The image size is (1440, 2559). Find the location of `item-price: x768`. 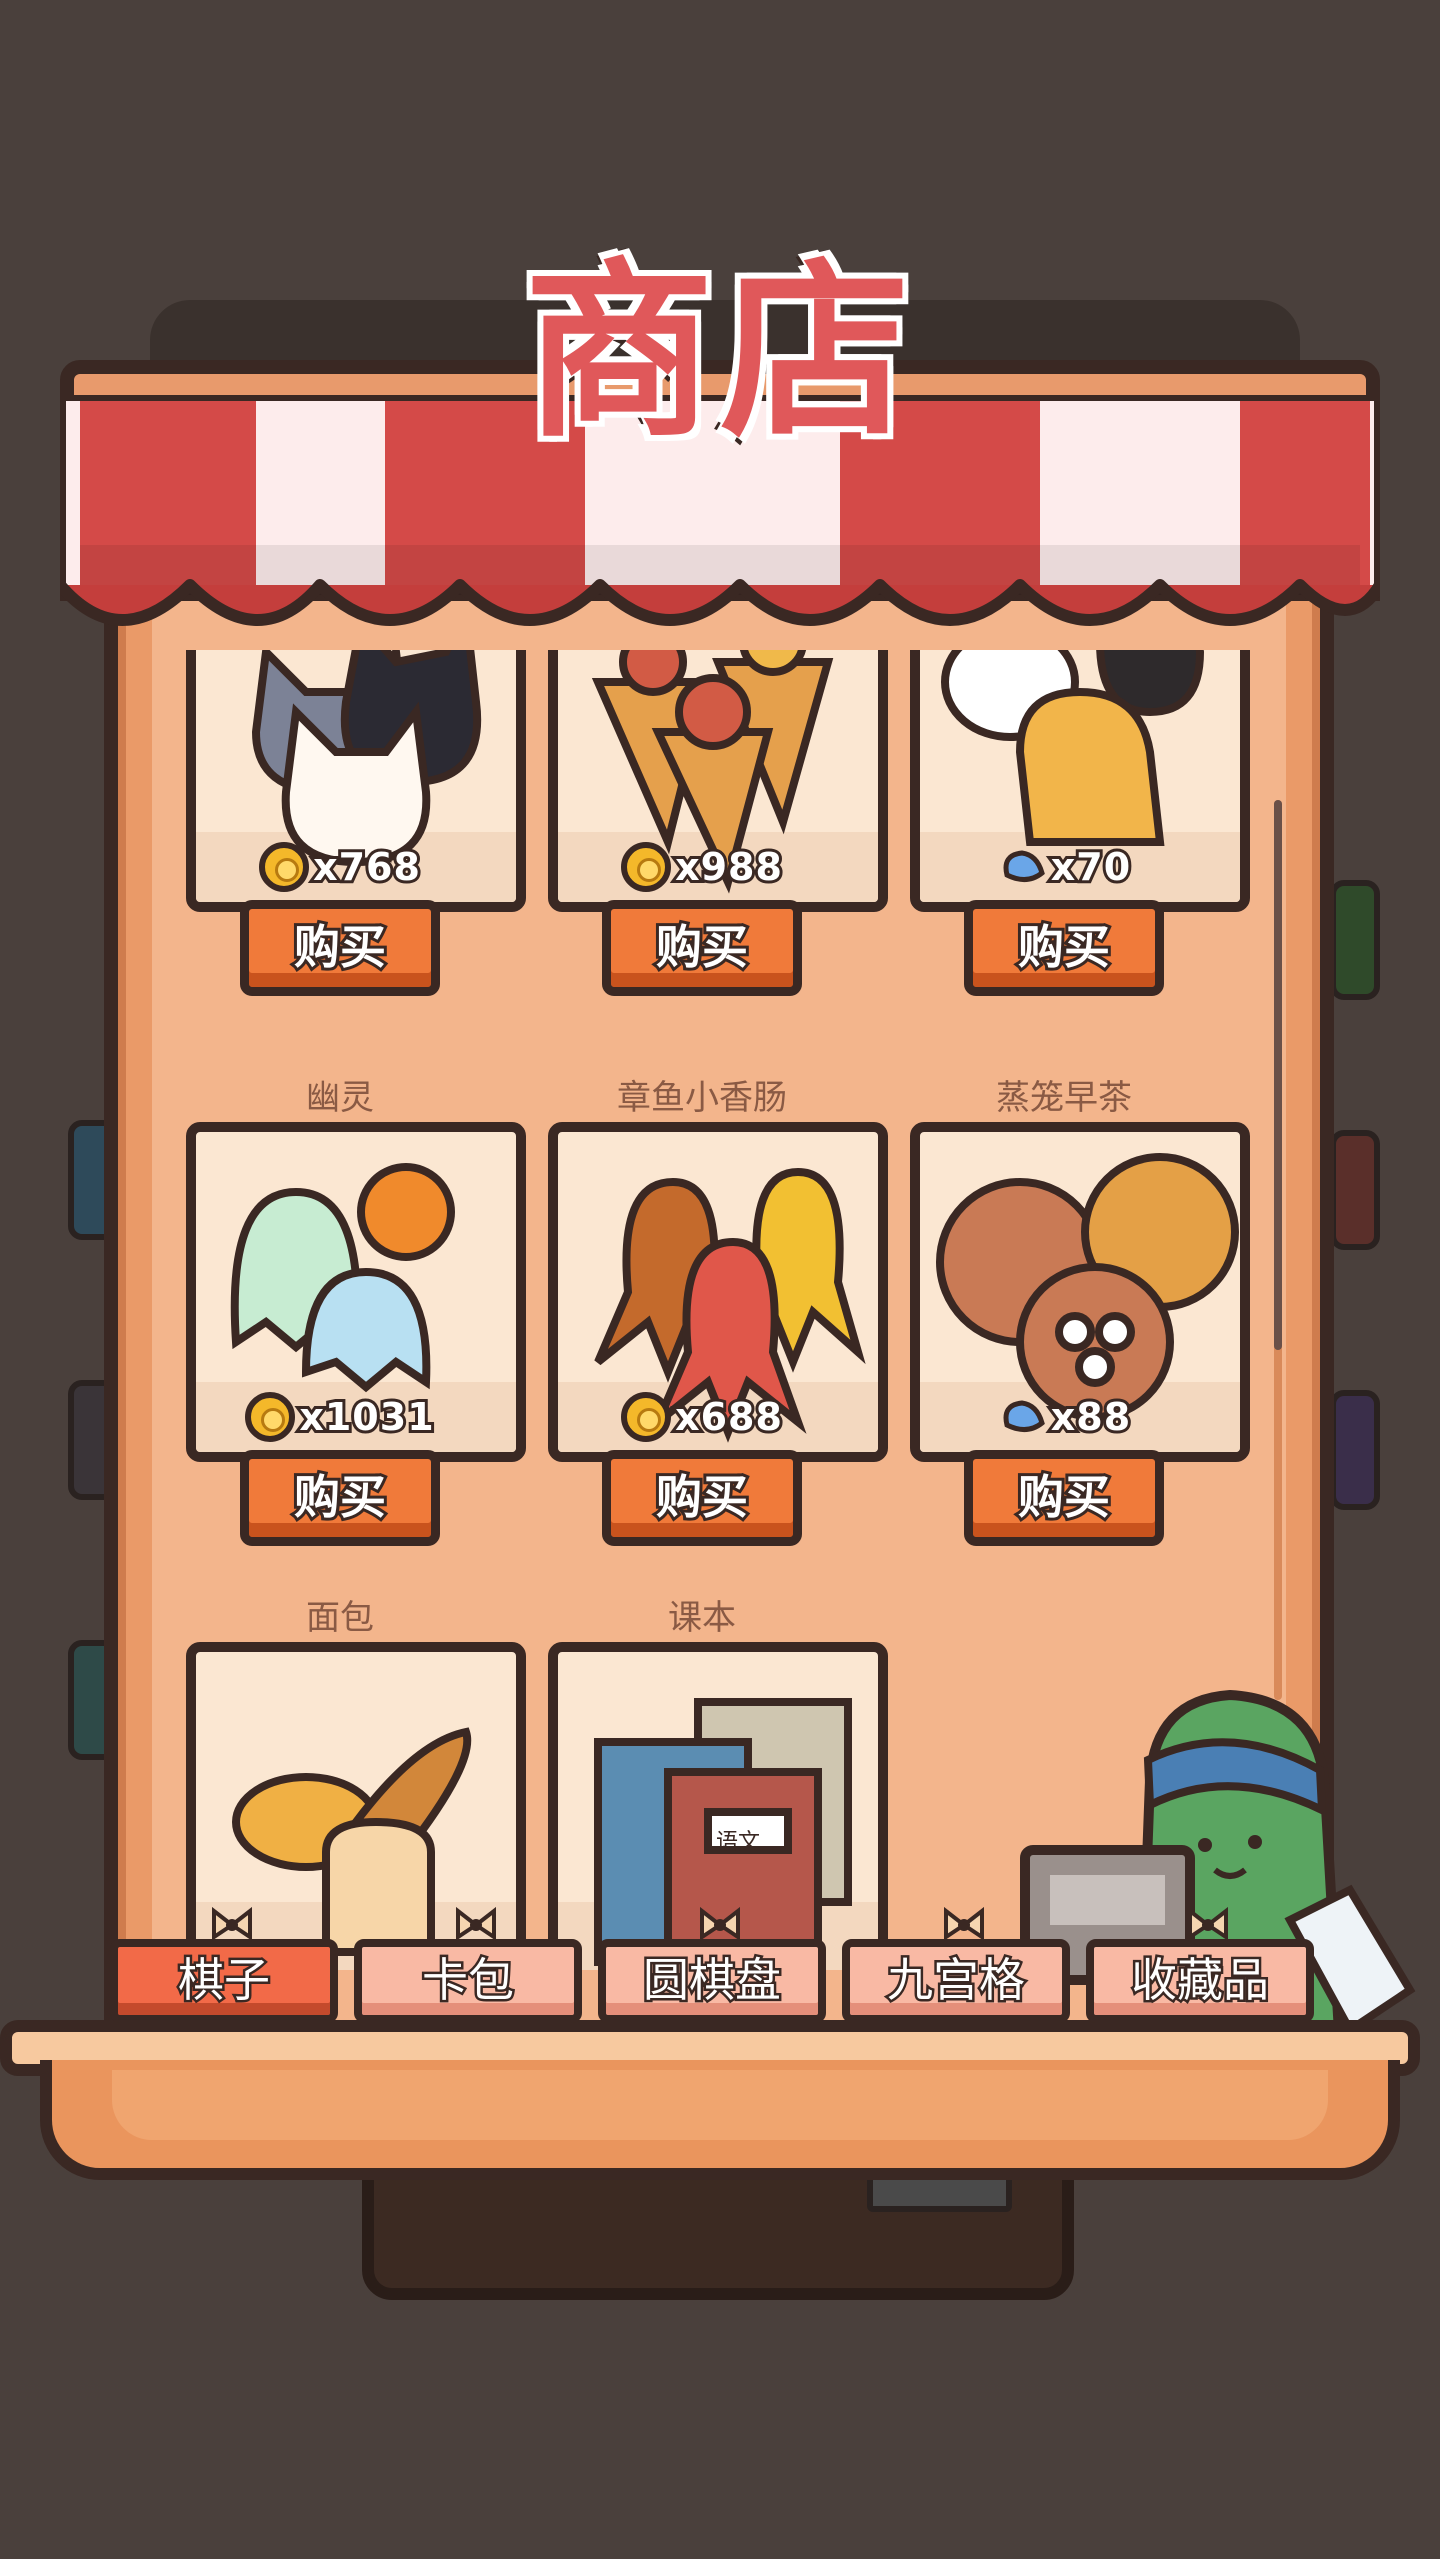

item-price: x768 is located at coordinates (340, 867).